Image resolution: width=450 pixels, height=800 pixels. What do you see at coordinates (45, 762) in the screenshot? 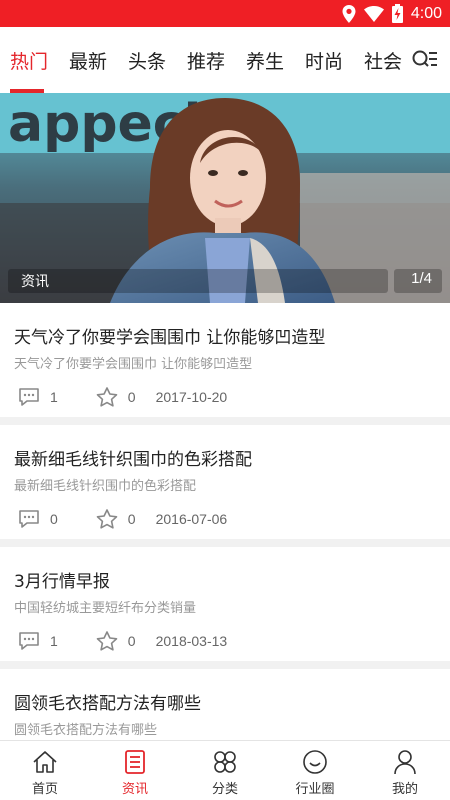
I see `home-icon` at bounding box center [45, 762].